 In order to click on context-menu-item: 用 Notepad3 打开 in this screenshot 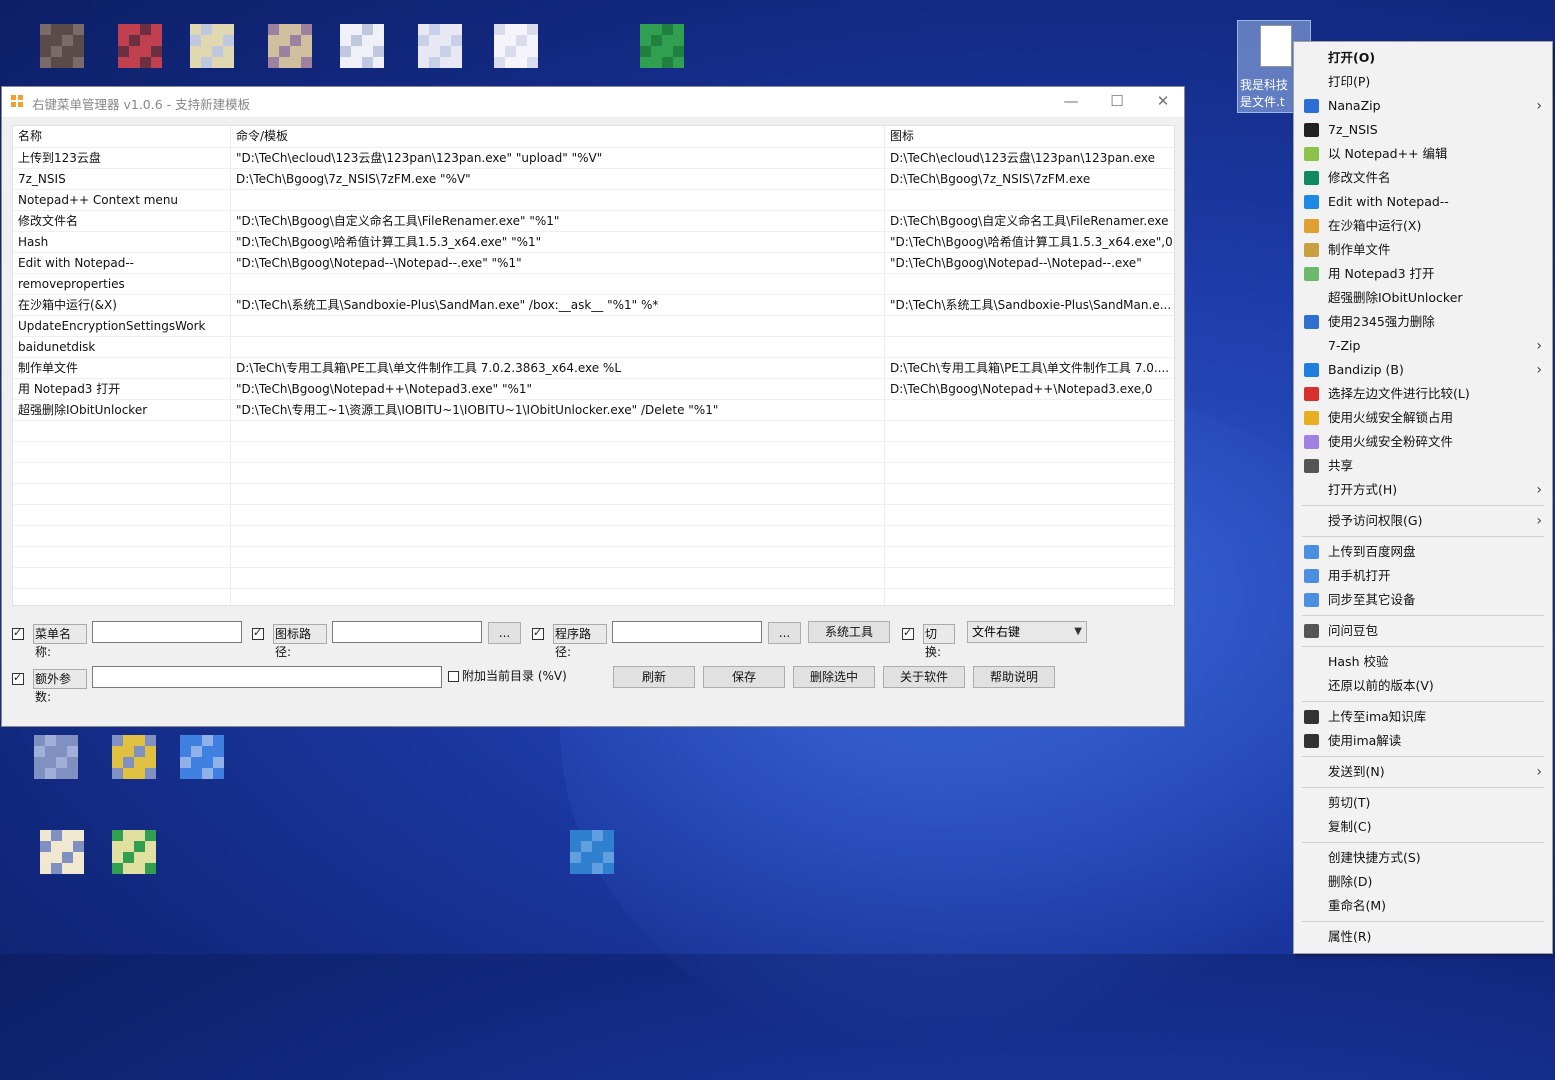, I will do `click(1423, 274)`.